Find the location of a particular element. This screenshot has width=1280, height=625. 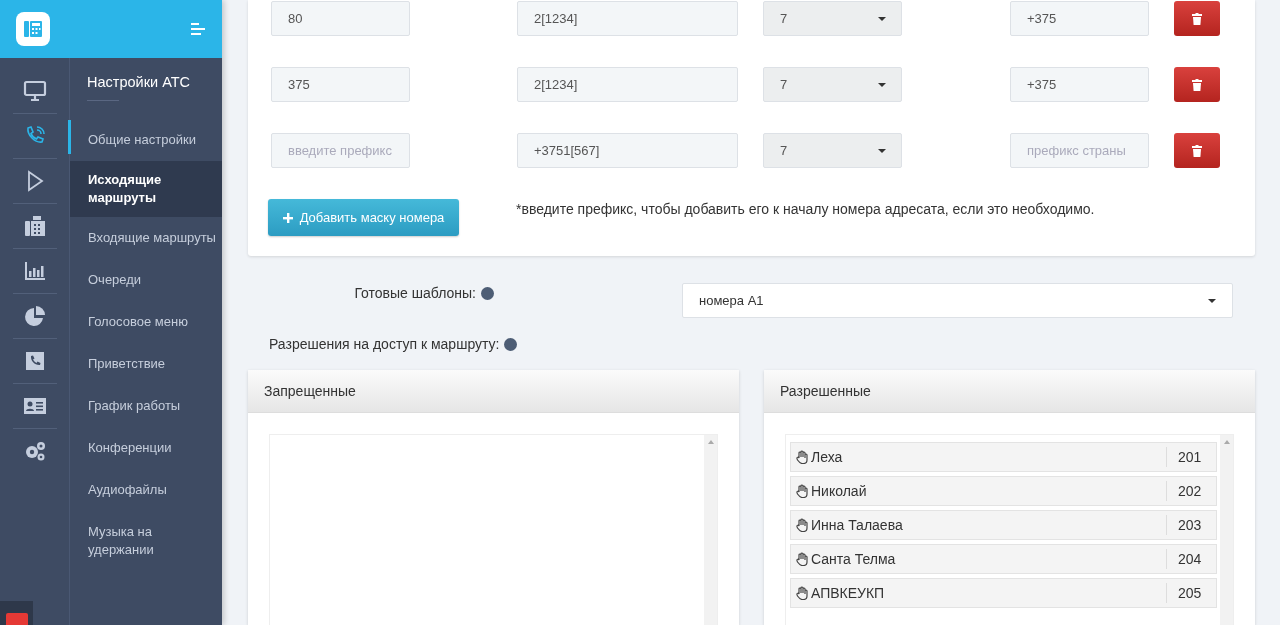

plus-icon is located at coordinates (287, 217).